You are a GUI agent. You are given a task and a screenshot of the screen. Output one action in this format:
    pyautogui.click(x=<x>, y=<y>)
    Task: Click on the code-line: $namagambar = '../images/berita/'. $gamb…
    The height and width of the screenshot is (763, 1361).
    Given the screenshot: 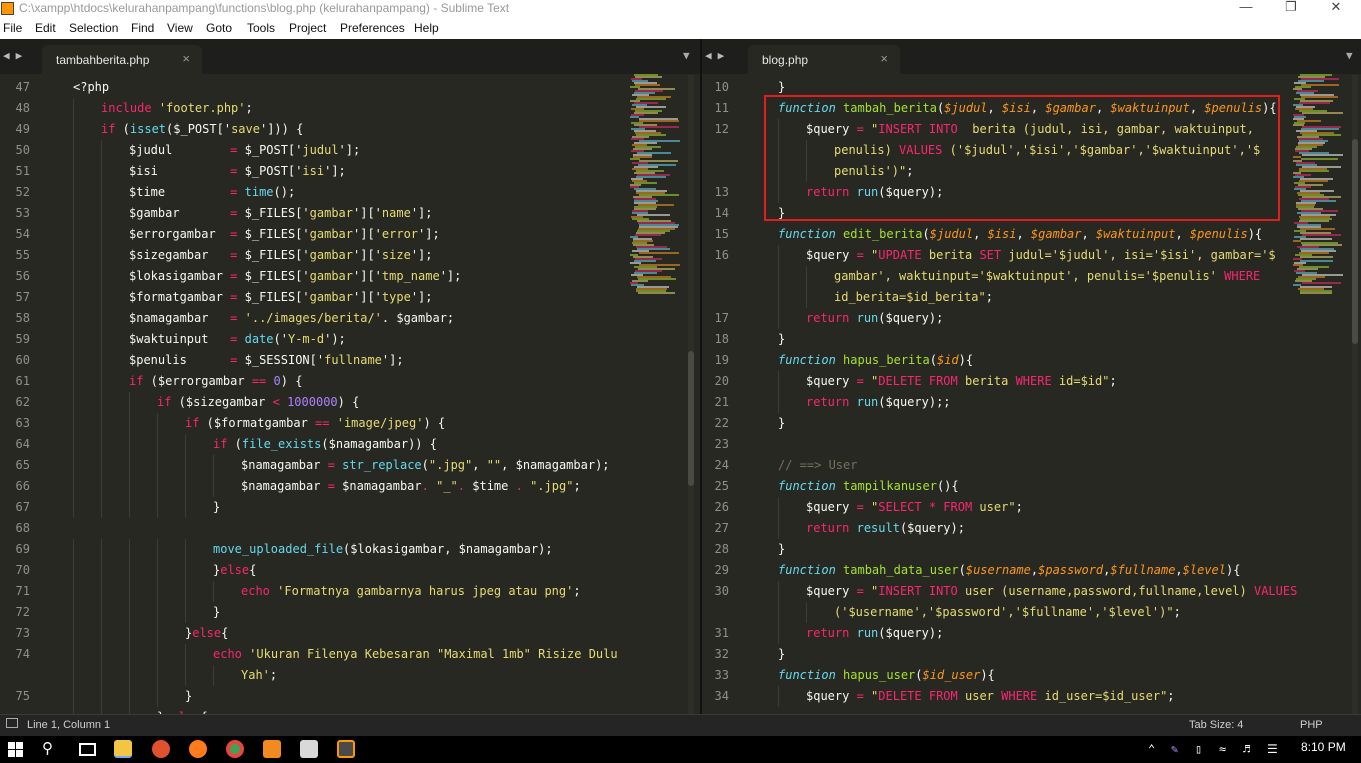 What is the action you would take?
    pyautogui.click(x=291, y=318)
    